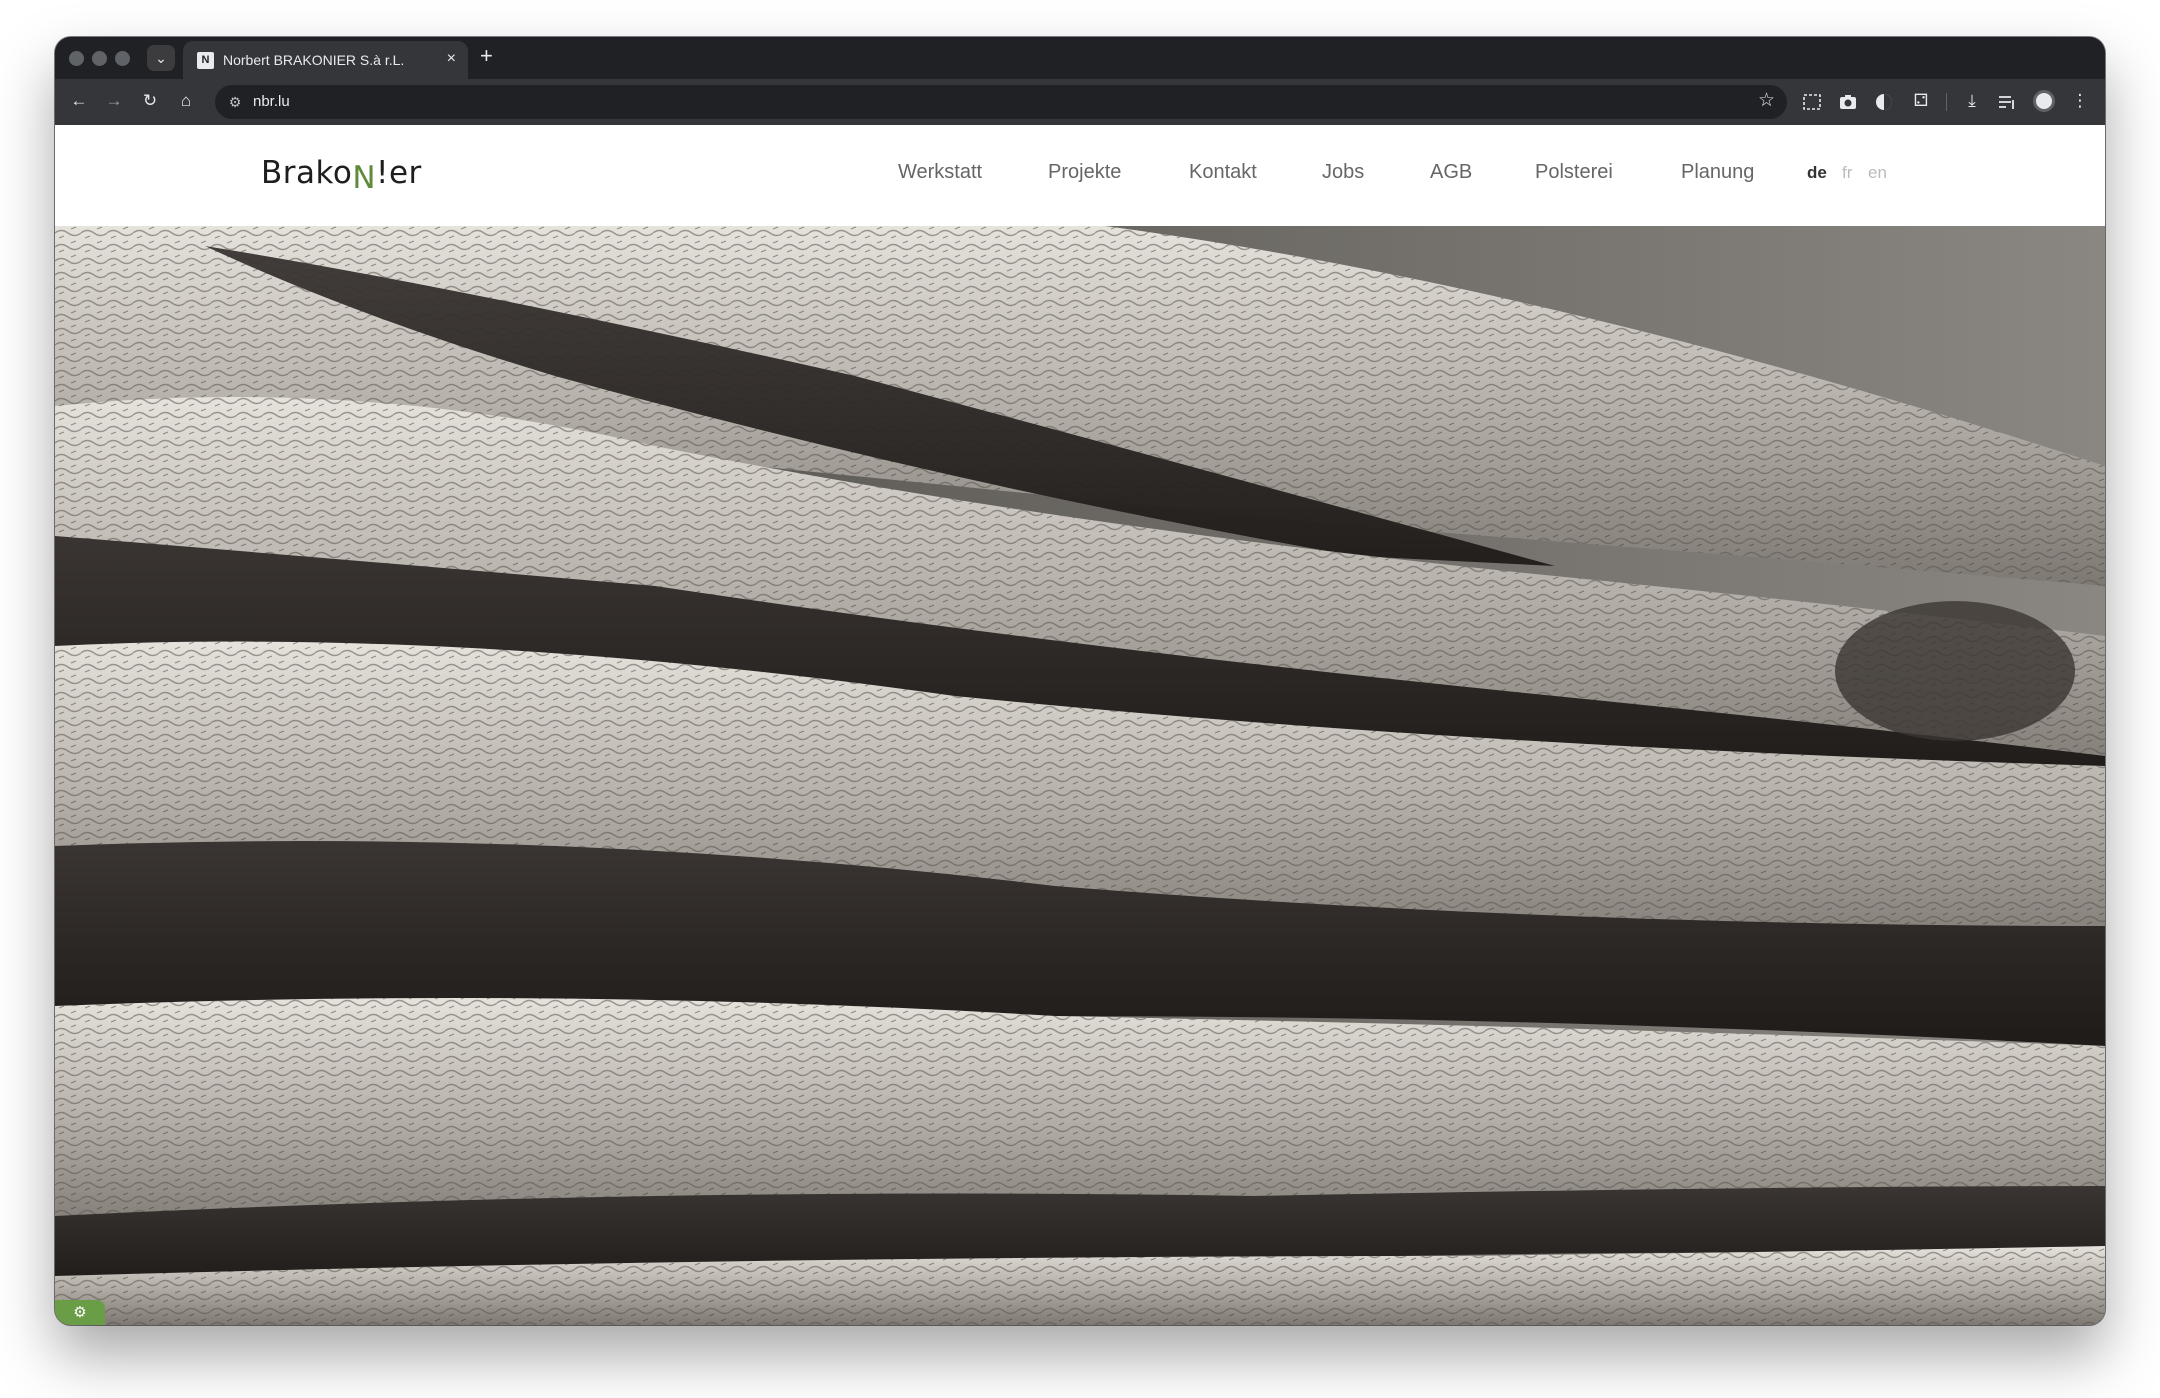 This screenshot has height=1398, width=2160. Describe the element at coordinates (1812, 102) in the screenshot. I see `screenshot-icon` at that location.